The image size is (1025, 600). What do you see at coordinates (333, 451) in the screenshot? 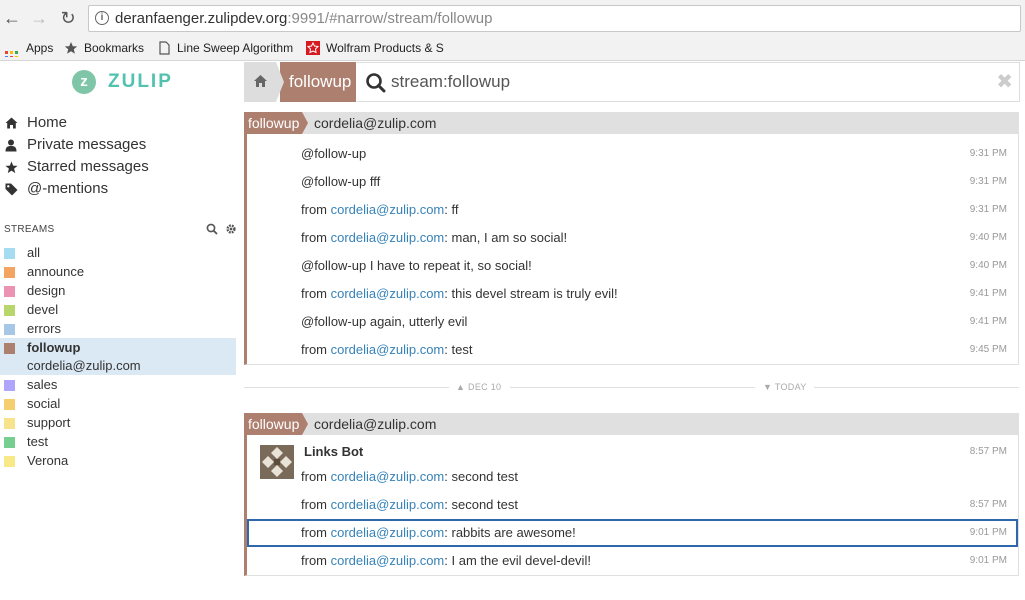
I see `sender-name: Links Bot` at bounding box center [333, 451].